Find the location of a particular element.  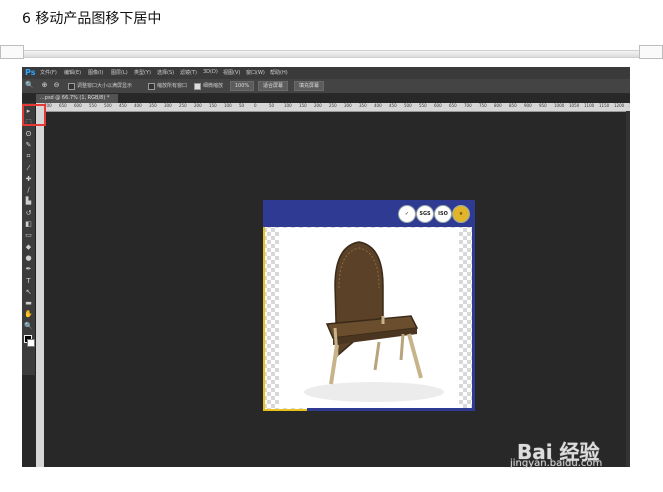

menu-select: 选择(S) is located at coordinates (165, 72).